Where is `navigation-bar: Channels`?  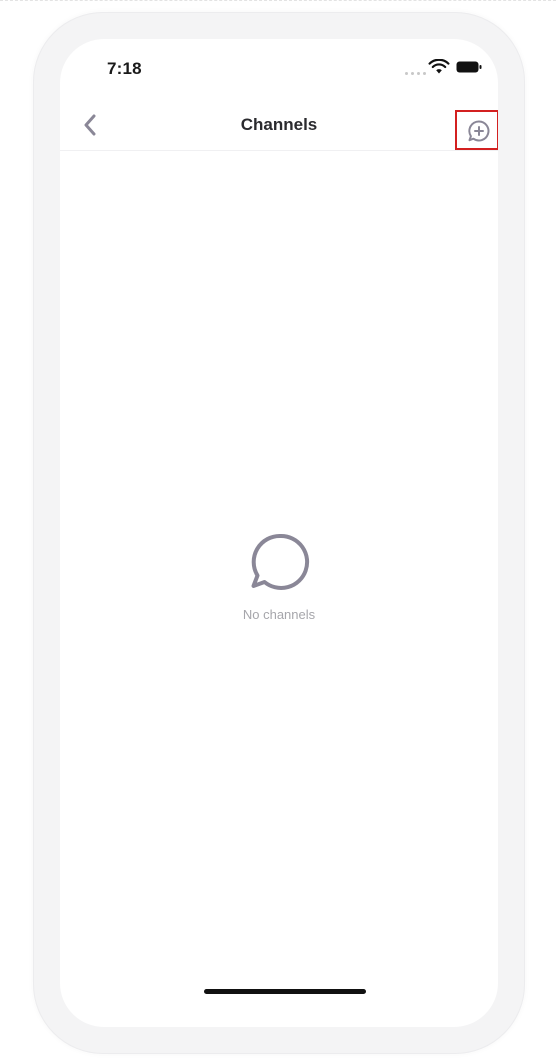
navigation-bar: Channels is located at coordinates (279, 125).